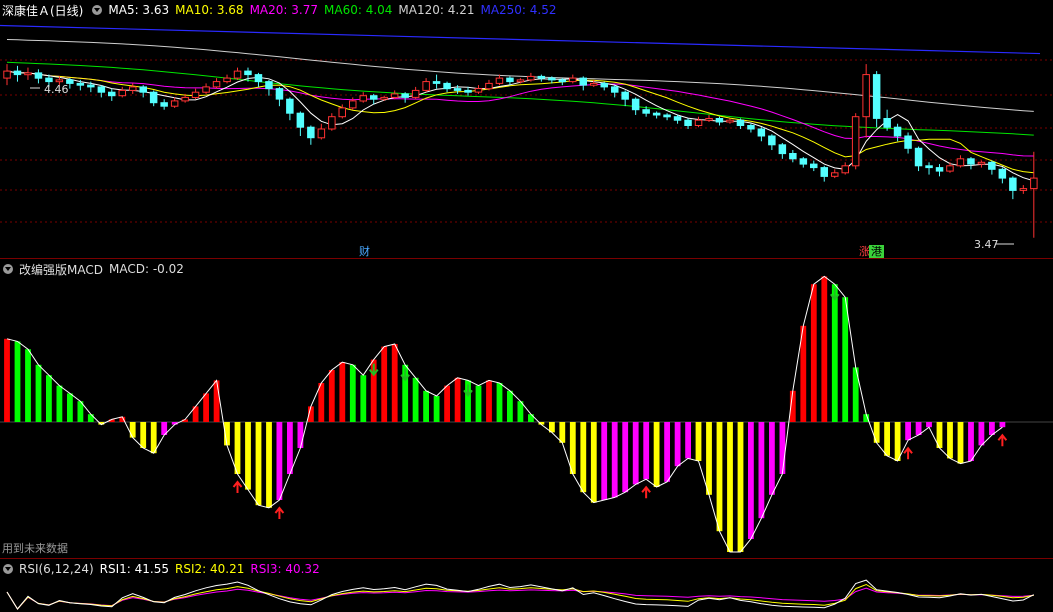 This screenshot has width=1053, height=612. I want to click on rsi2-line, so click(520, 596).